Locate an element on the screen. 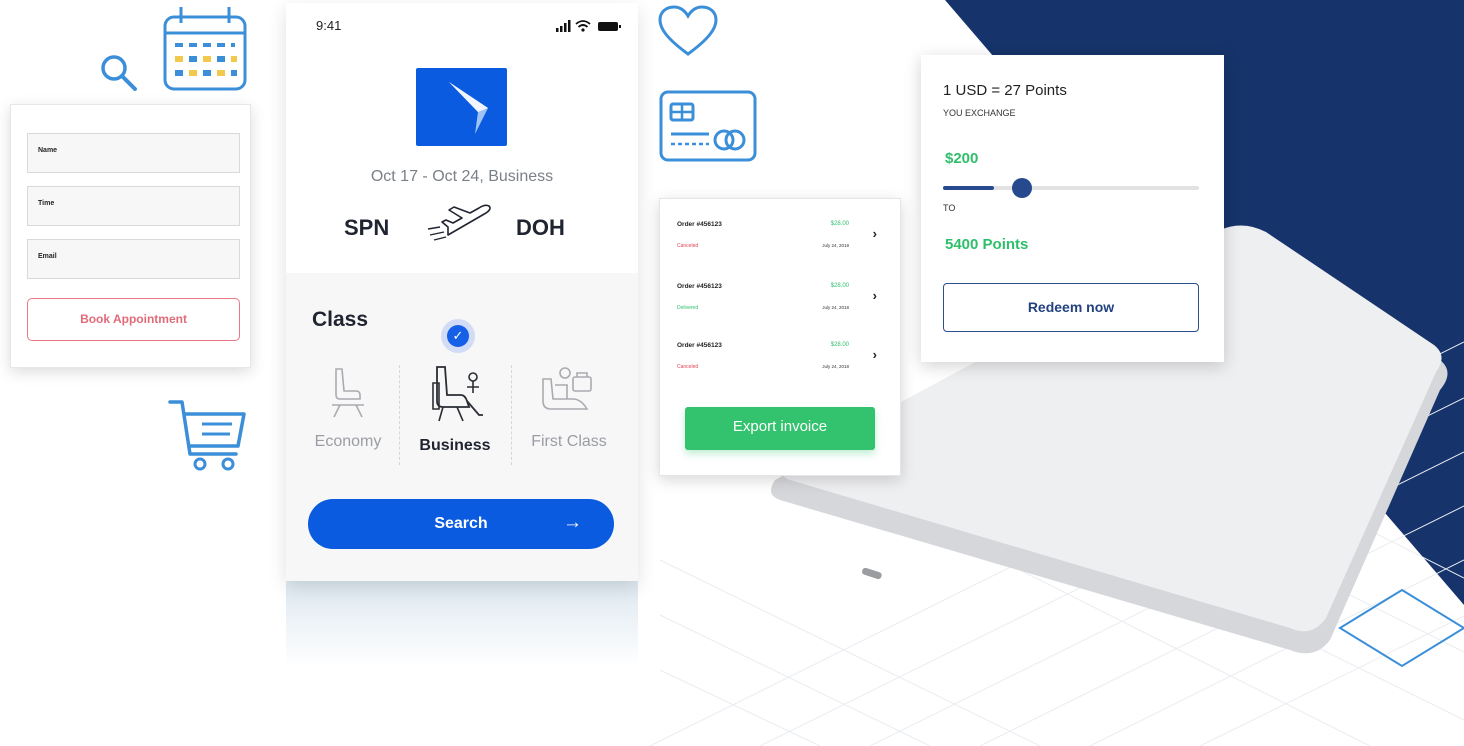 This screenshot has width=1464, height=746. class-label-economy: Economy is located at coordinates (348, 441).